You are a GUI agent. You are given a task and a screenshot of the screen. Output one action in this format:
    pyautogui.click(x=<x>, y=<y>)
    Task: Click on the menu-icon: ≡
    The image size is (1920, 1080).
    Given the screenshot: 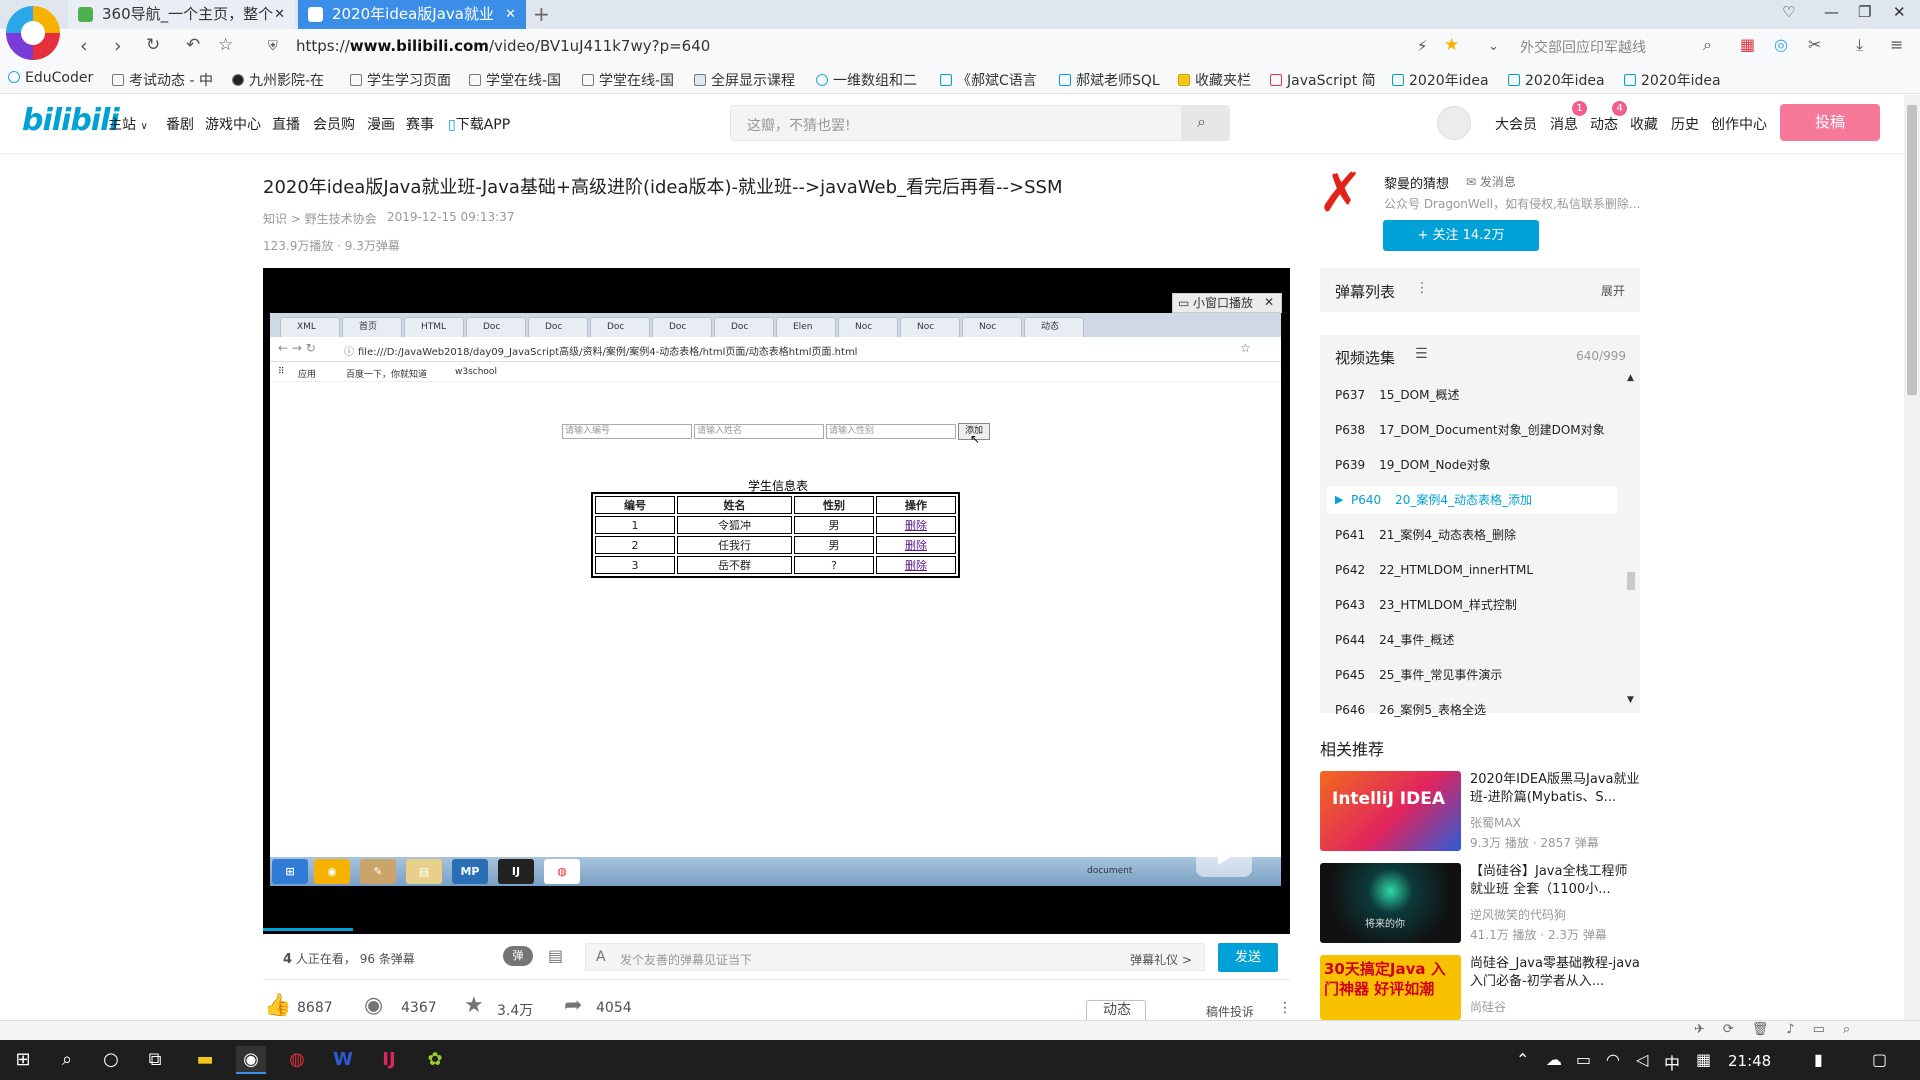 What is the action you would take?
    pyautogui.click(x=1896, y=44)
    